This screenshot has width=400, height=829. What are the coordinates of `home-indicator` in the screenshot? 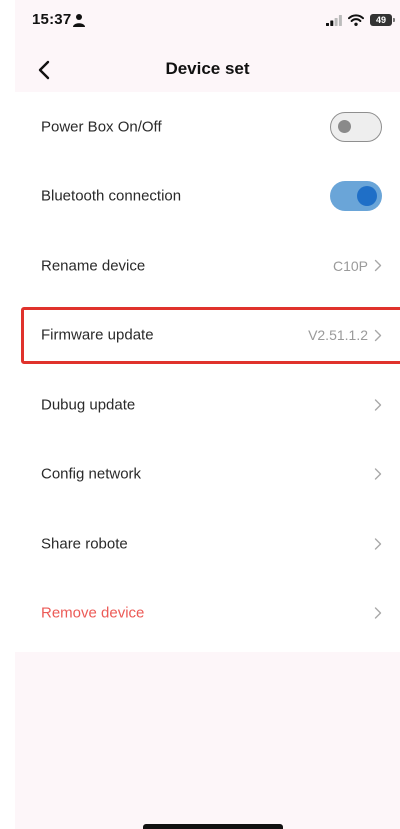 It's located at (213, 826).